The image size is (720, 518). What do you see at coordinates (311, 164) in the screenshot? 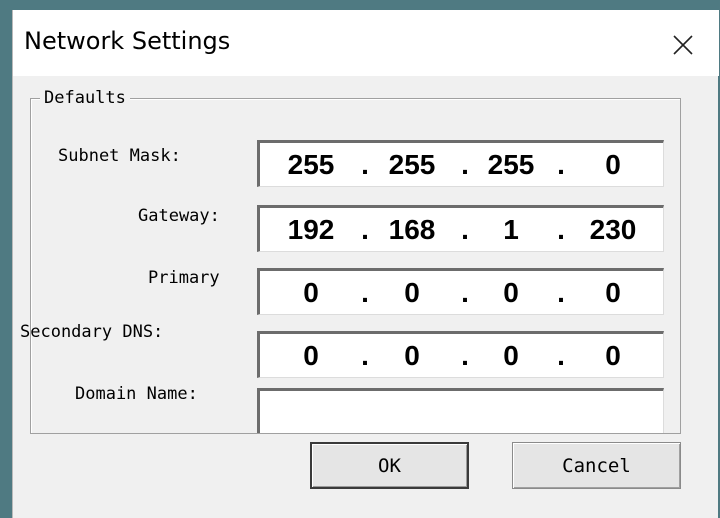
I see `subnet-mask-octet-1: 255` at bounding box center [311, 164].